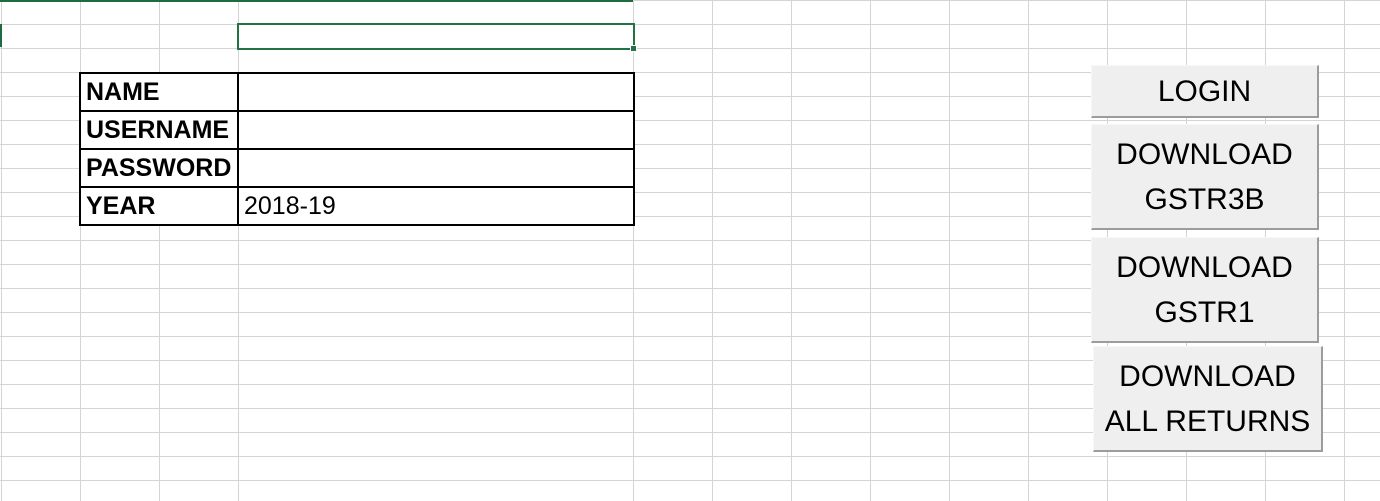 This screenshot has height=501, width=1380. I want to click on selected-cell, so click(436, 36).